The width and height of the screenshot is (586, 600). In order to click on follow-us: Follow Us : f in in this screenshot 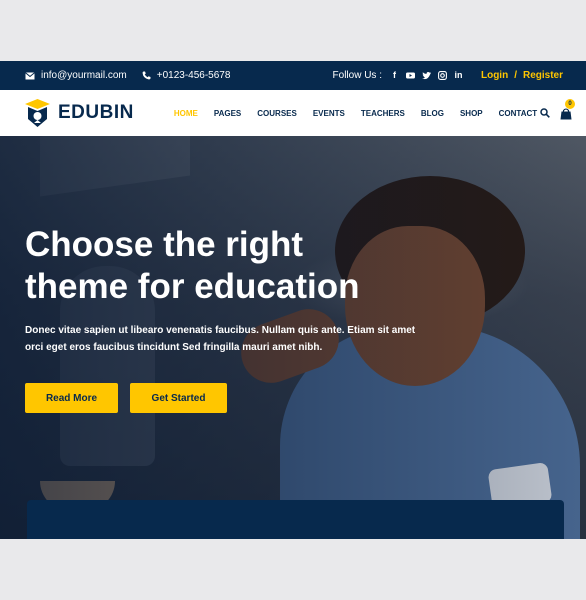, I will do `click(398, 75)`.